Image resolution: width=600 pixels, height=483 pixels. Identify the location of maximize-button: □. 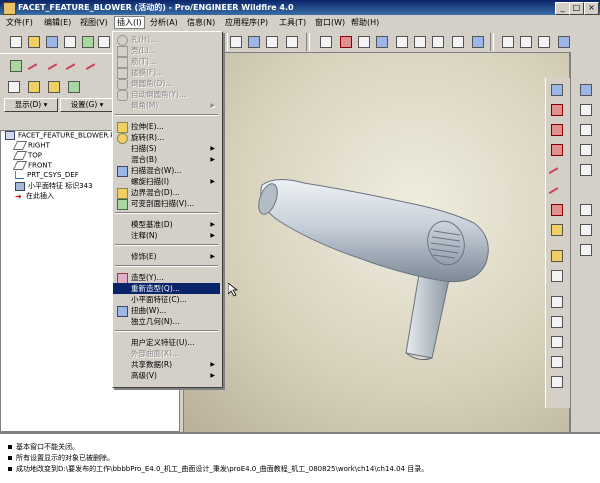
(576, 8).